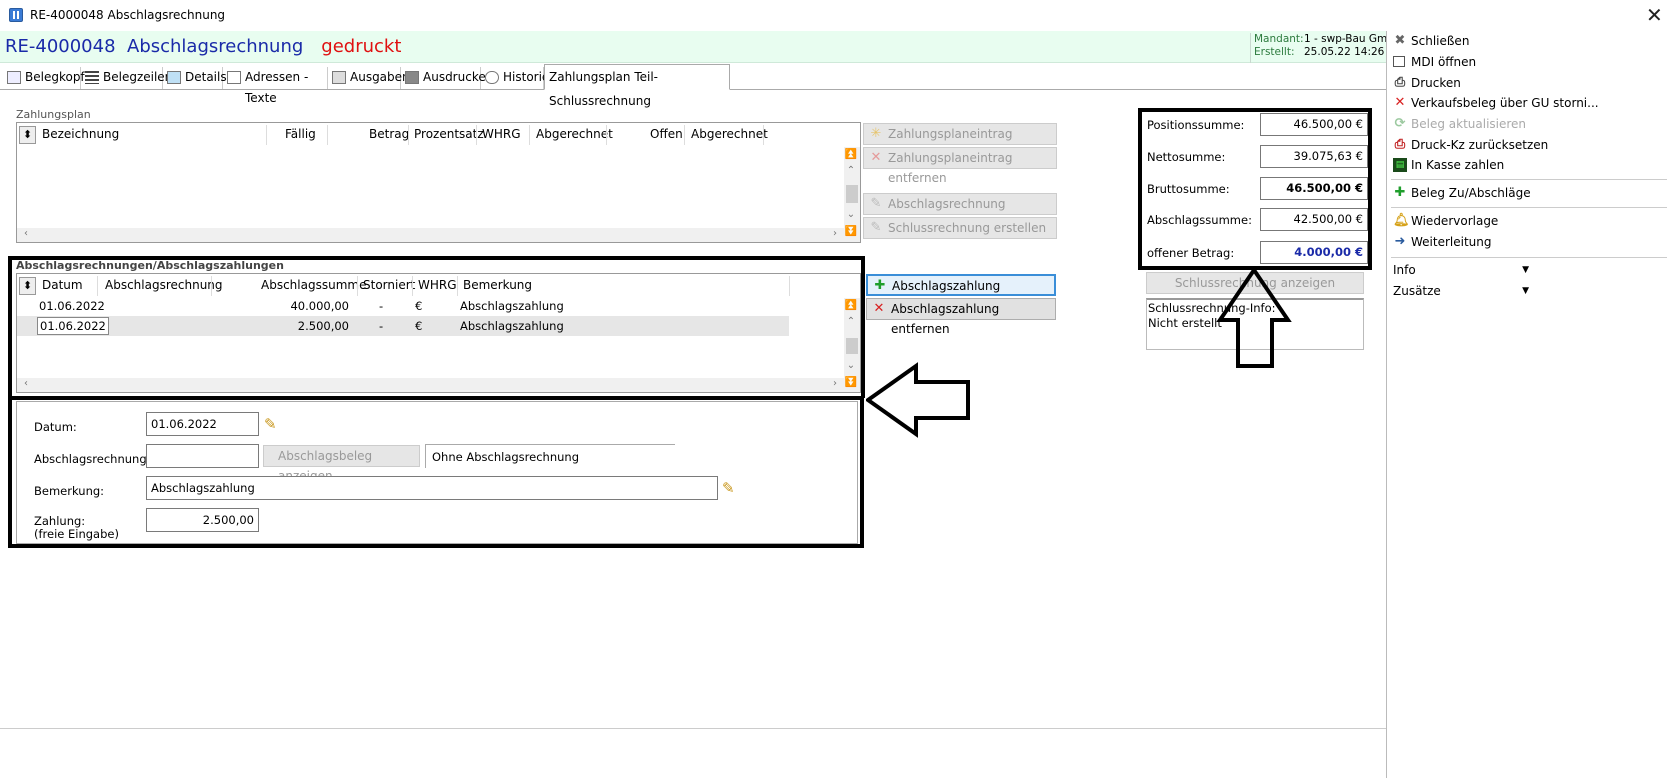 This screenshot has height=778, width=1672. I want to click on col-abgerechnet: Abgerechnet, so click(574, 134).